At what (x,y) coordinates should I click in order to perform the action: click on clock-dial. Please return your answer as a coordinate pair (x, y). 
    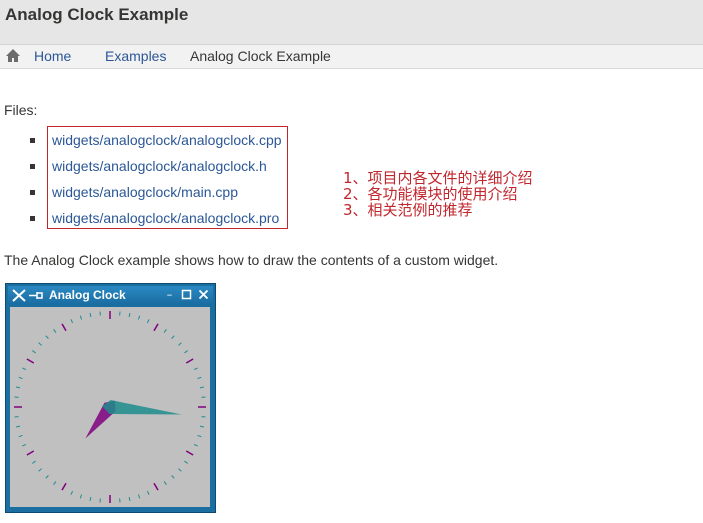
    Looking at the image, I should click on (110, 407).